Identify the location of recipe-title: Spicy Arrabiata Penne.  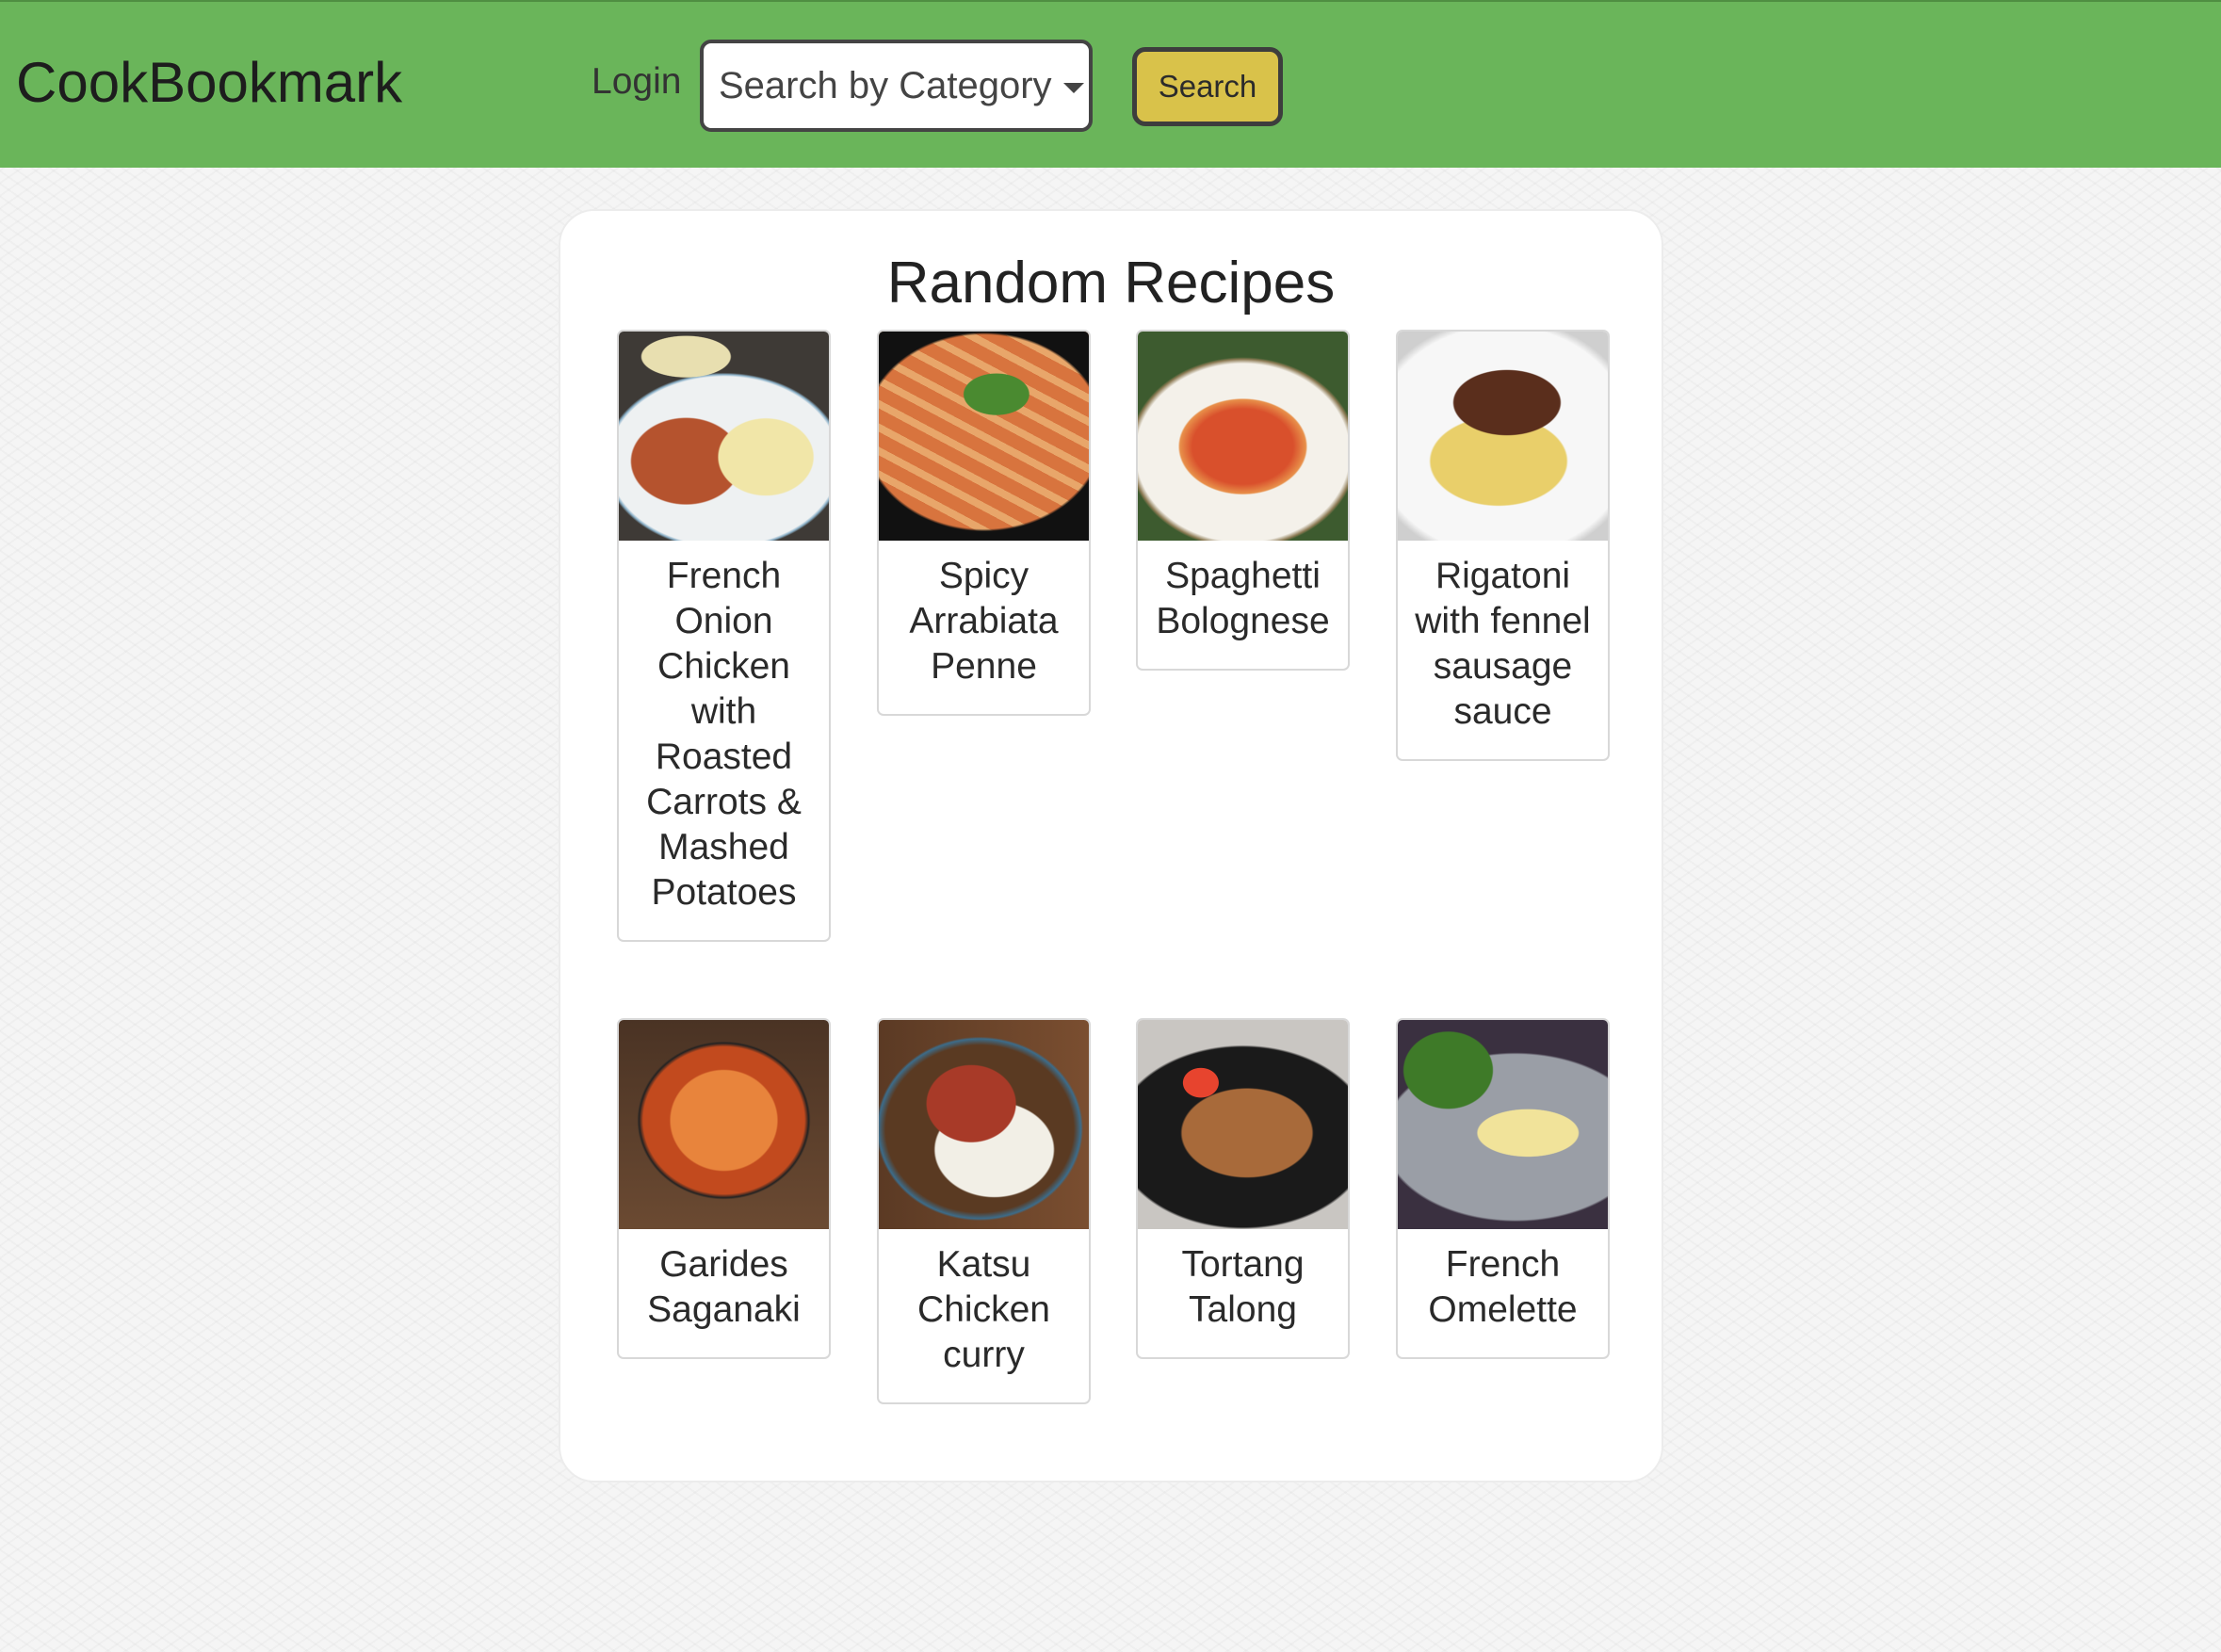
(984, 621).